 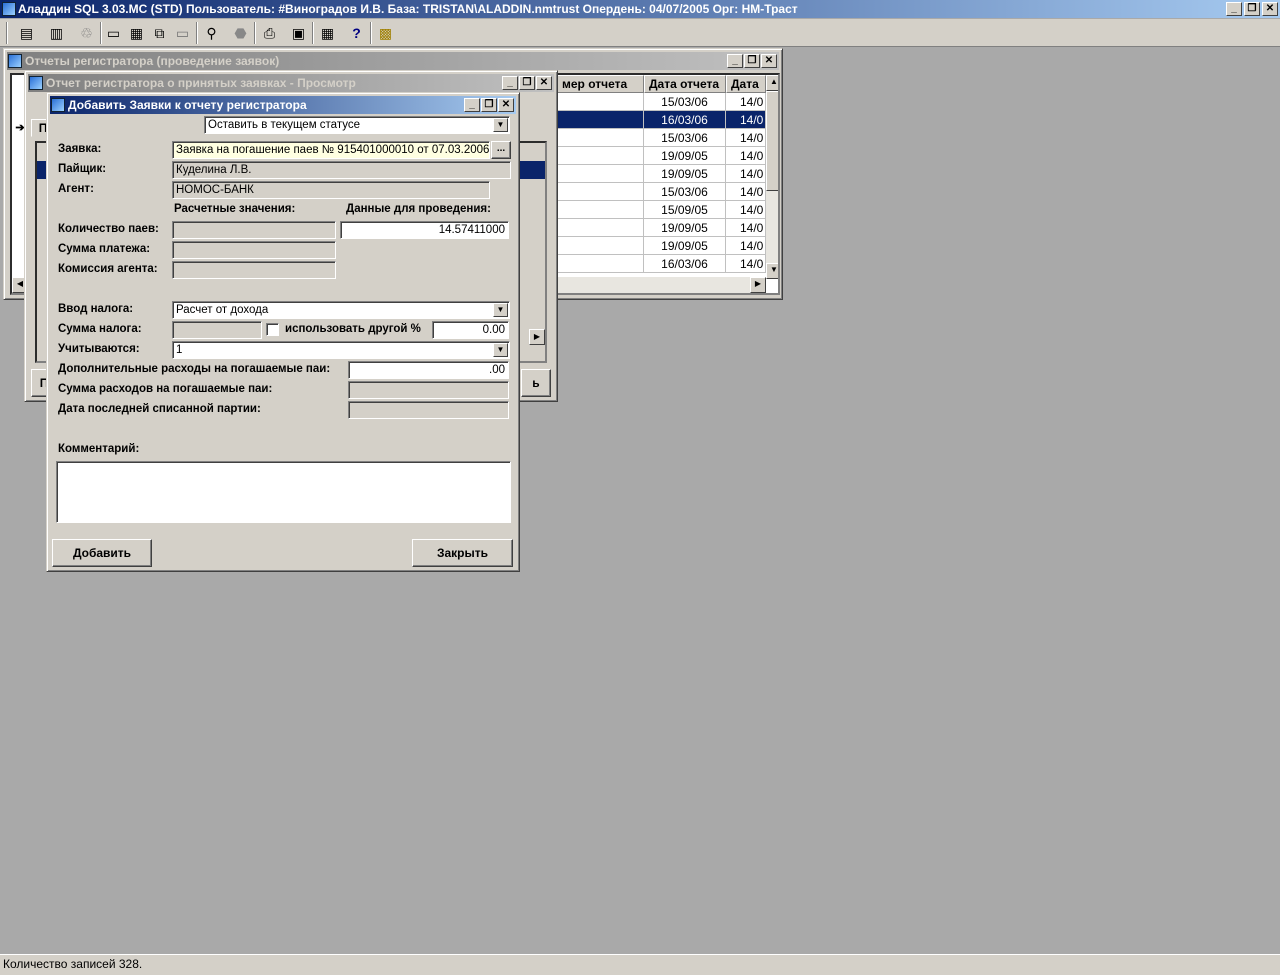 What do you see at coordinates (99, 349) in the screenshot?
I see `counted-label: Учитываются:` at bounding box center [99, 349].